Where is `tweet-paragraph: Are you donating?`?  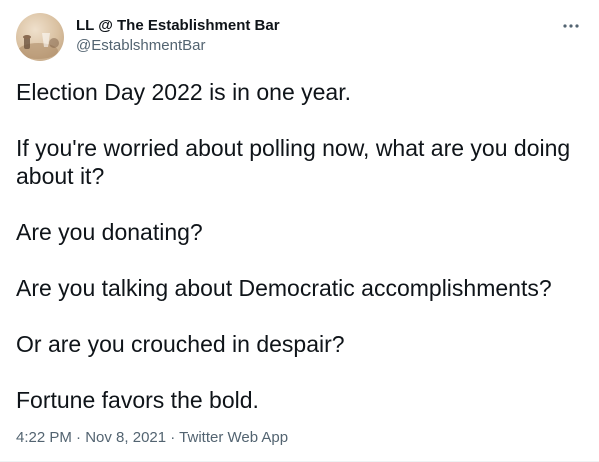 tweet-paragraph: Are you donating? is located at coordinates (109, 232).